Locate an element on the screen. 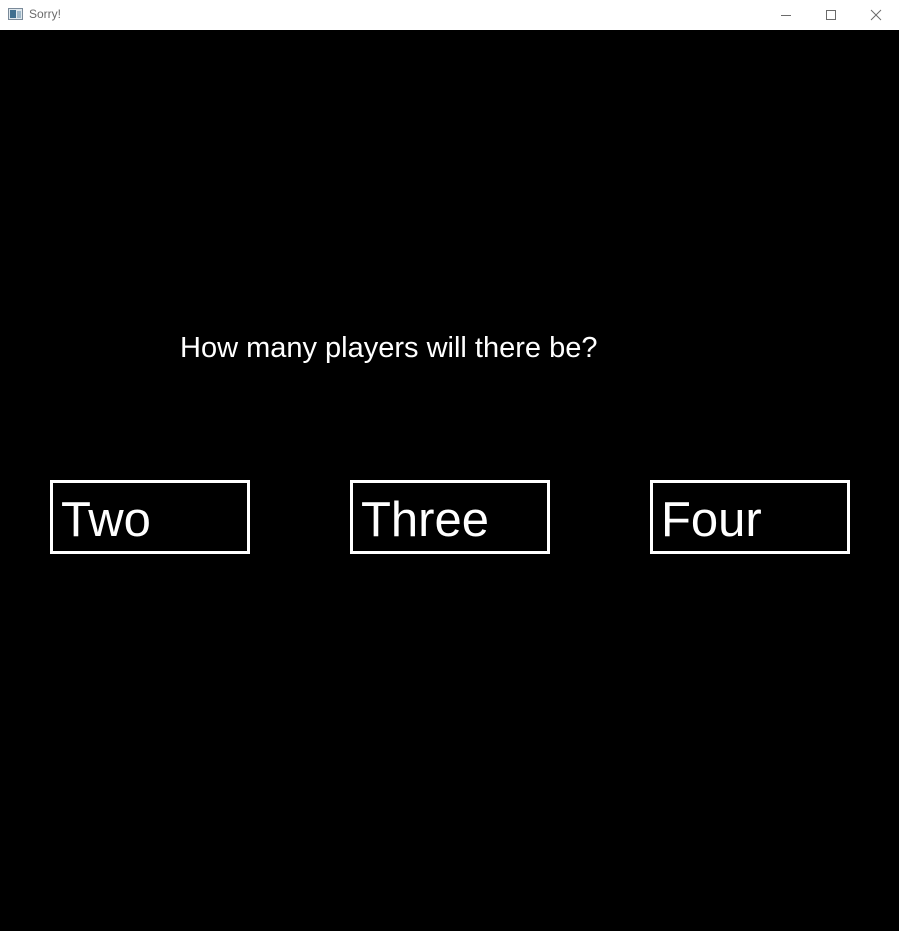  close-button is located at coordinates (876, 15).